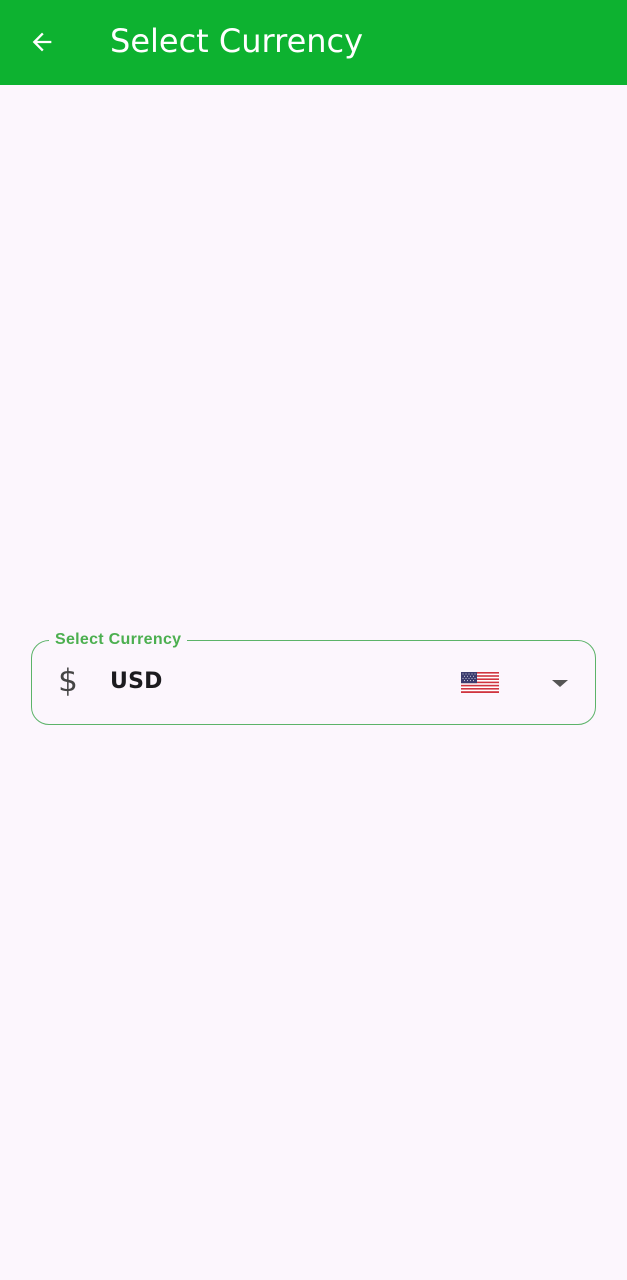 Image resolution: width=627 pixels, height=1280 pixels. I want to click on selected-currency-value: USD, so click(136, 681).